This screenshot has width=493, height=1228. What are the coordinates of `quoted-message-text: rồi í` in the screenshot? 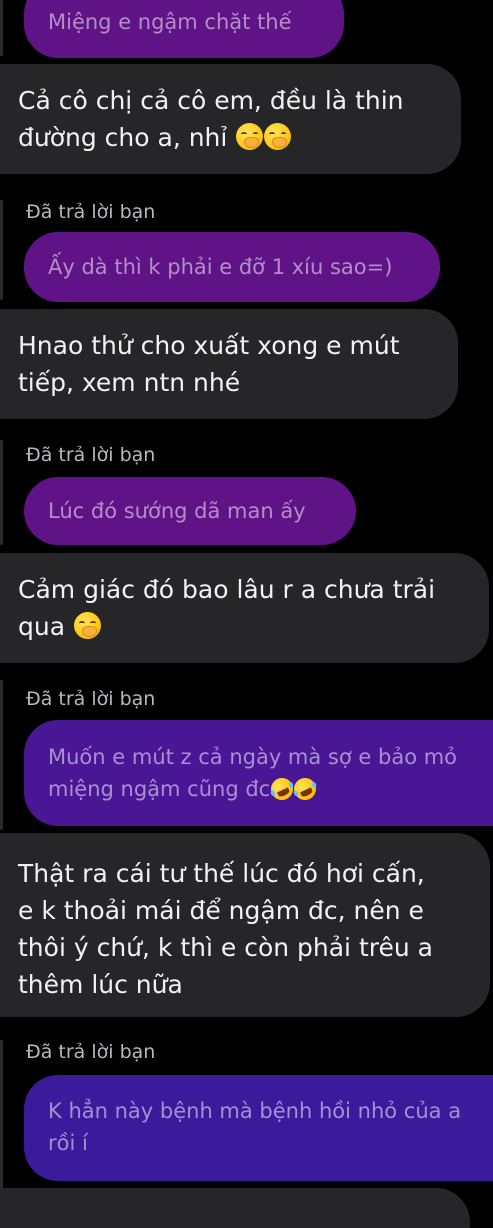 It's located at (68, 1143).